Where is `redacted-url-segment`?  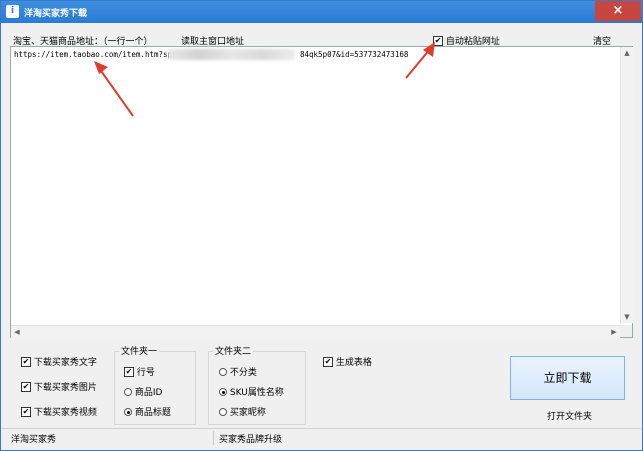
redacted-url-segment is located at coordinates (231, 54).